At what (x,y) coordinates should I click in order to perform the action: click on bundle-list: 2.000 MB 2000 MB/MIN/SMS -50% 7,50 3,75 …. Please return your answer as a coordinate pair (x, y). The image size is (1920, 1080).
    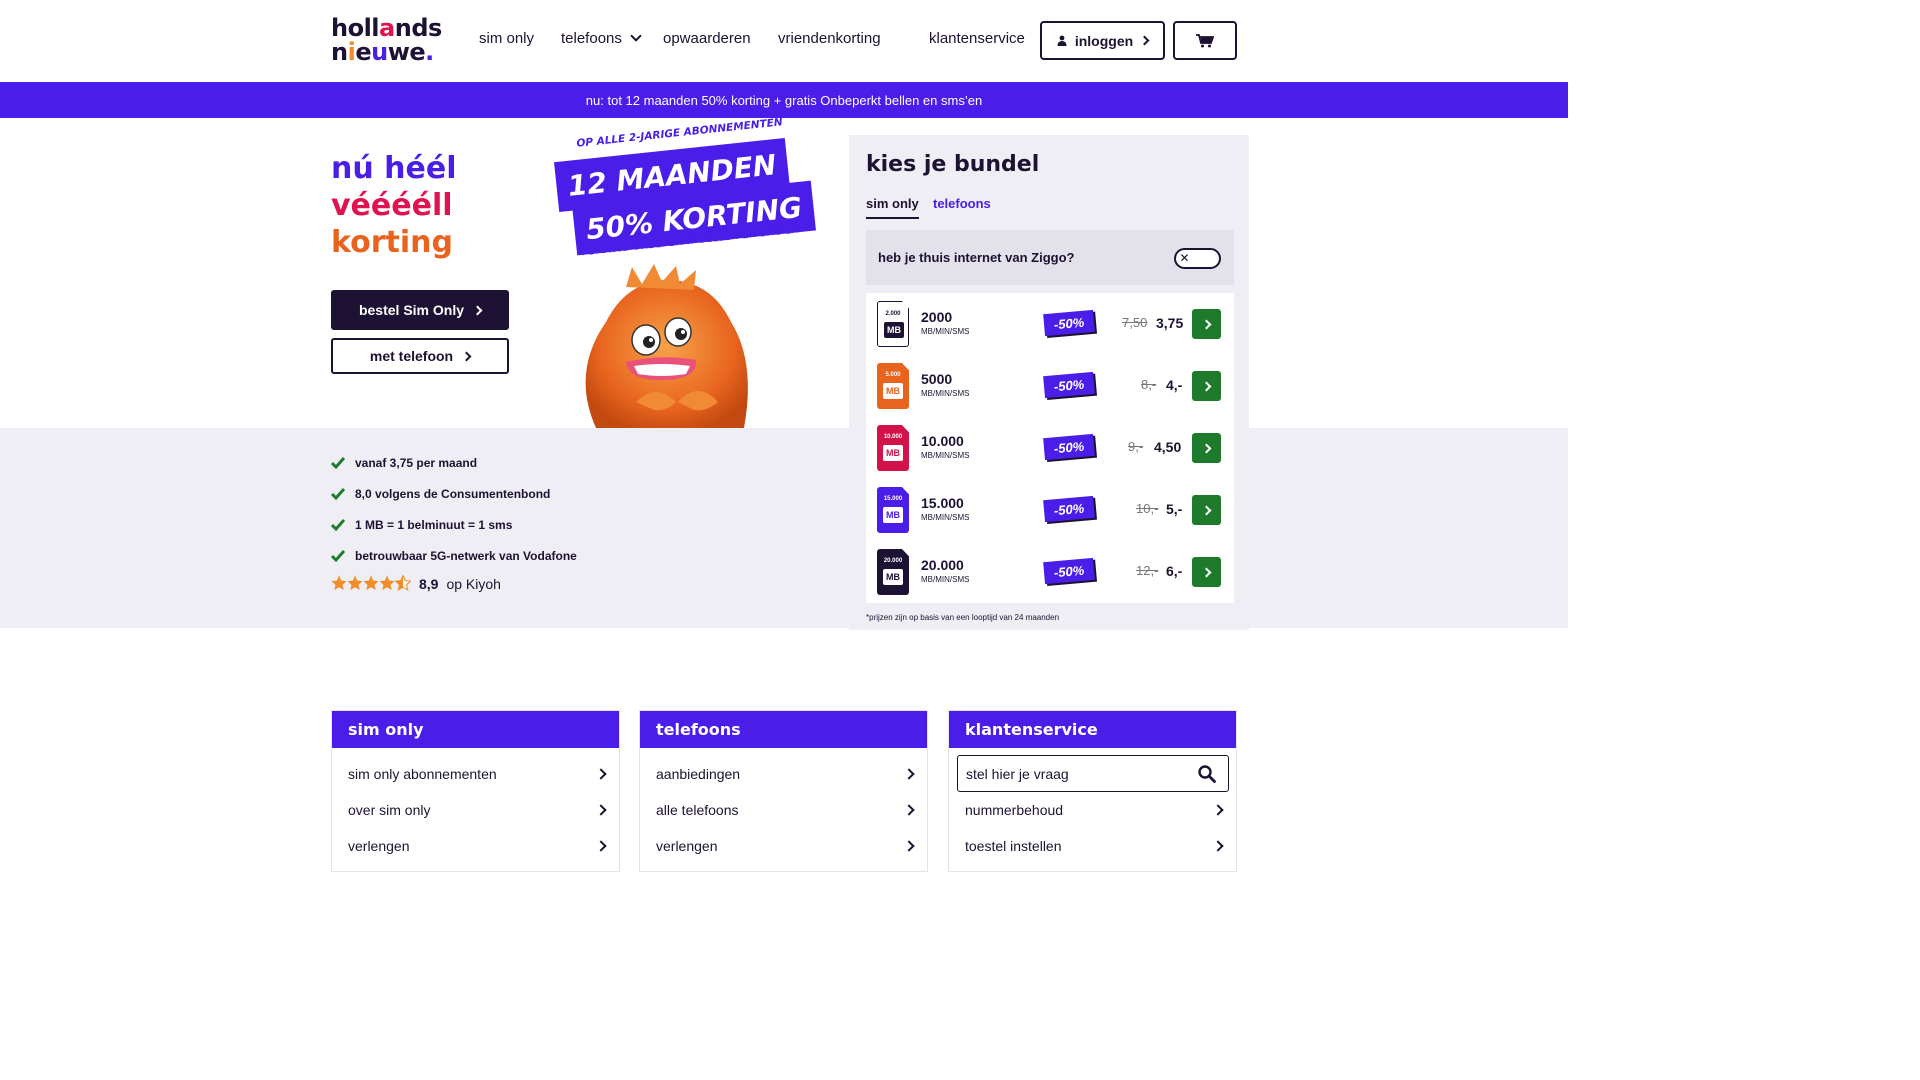
    Looking at the image, I should click on (1050, 448).